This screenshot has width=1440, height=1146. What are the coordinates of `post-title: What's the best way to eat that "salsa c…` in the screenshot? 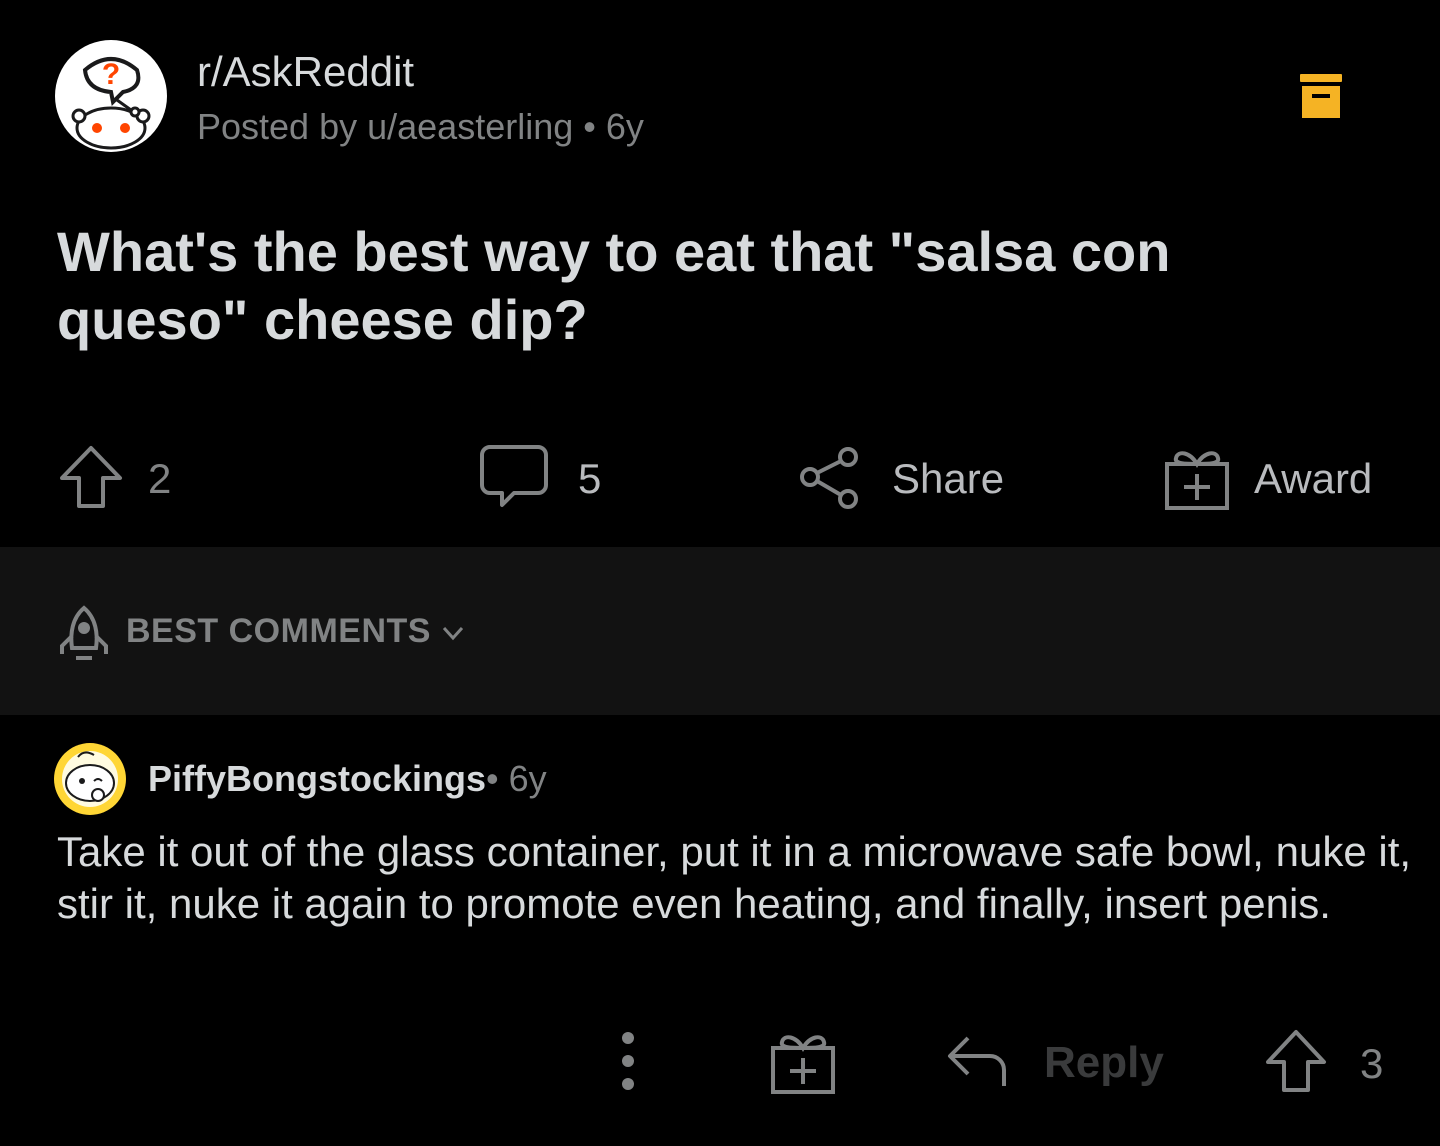 It's located at (717, 286).